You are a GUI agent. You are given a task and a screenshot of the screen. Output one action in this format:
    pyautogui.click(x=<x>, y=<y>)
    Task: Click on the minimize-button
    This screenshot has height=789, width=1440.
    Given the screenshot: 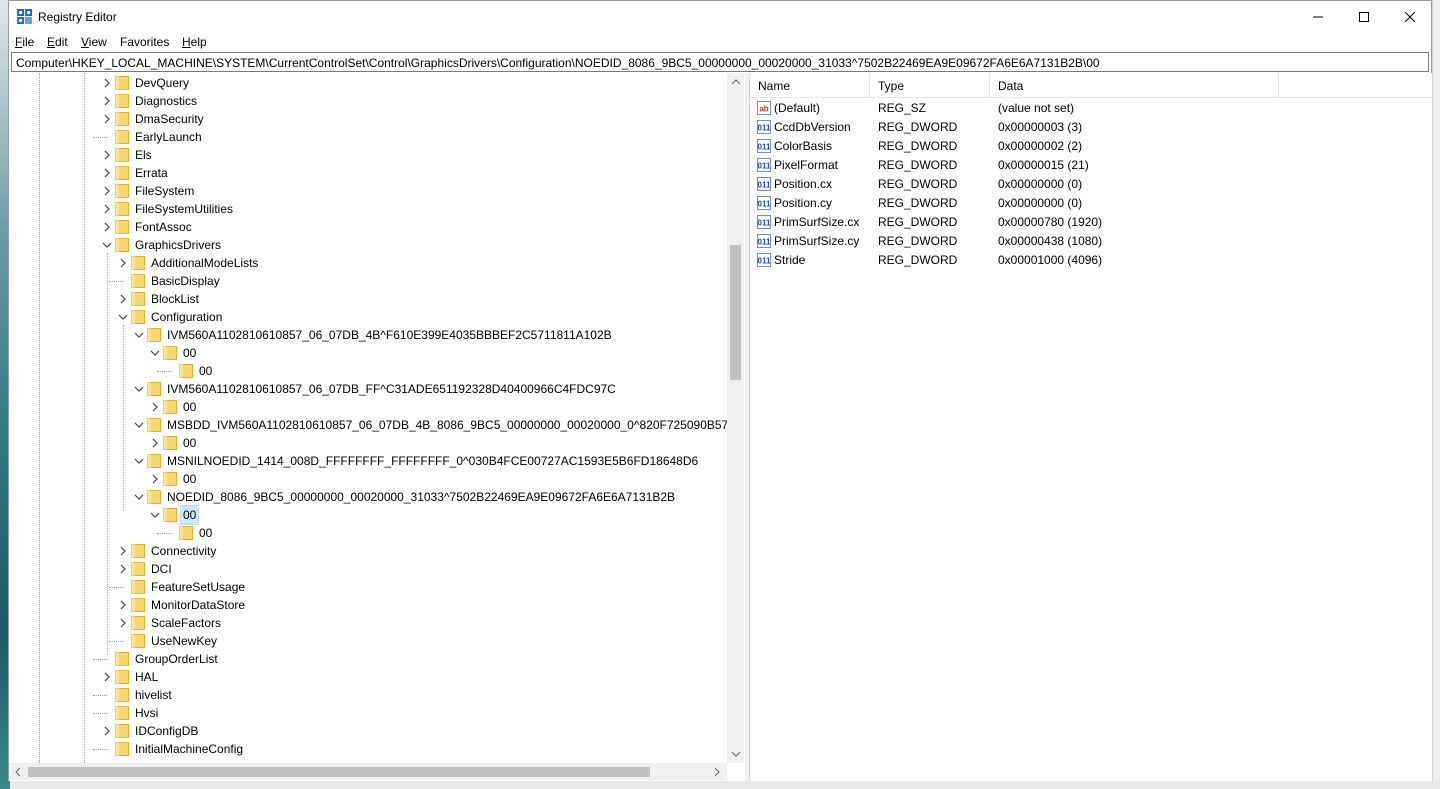 What is the action you would take?
    pyautogui.click(x=1318, y=16)
    